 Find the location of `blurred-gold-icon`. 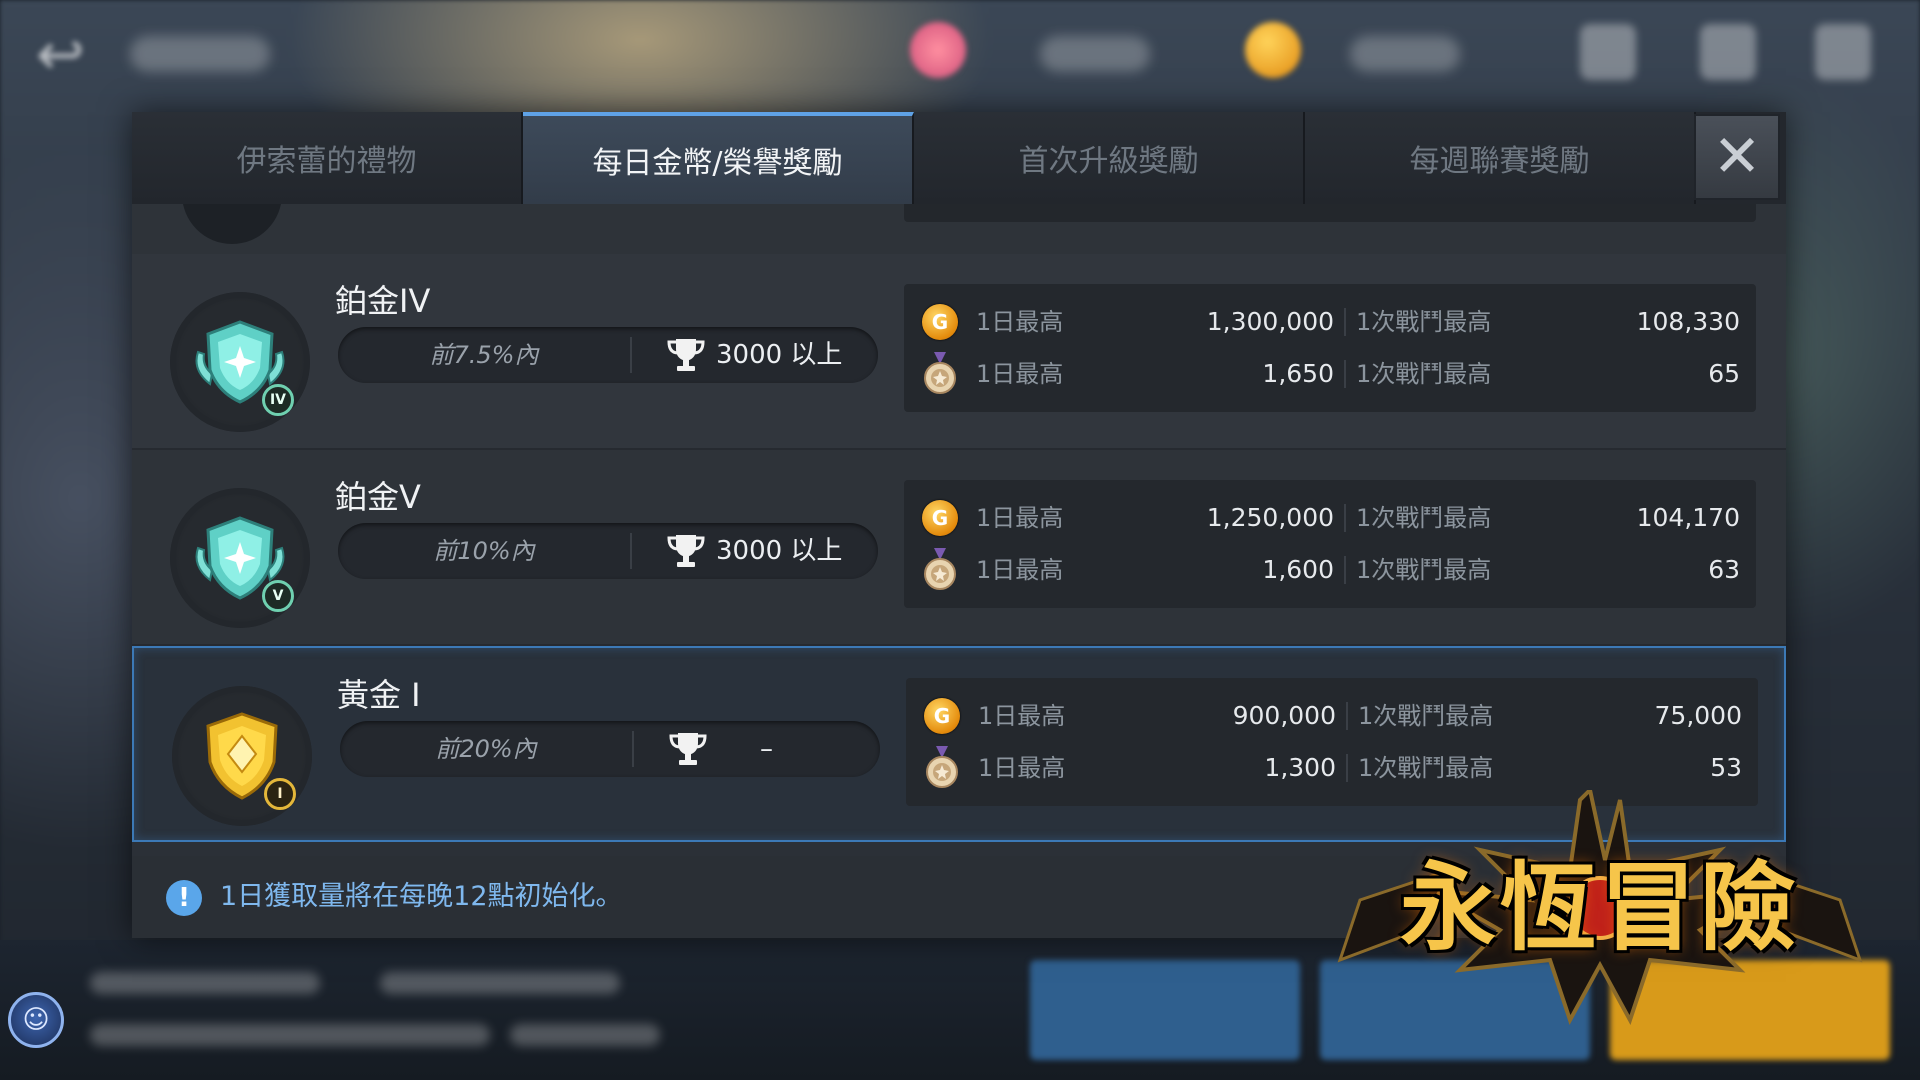

blurred-gold-icon is located at coordinates (1273, 50).